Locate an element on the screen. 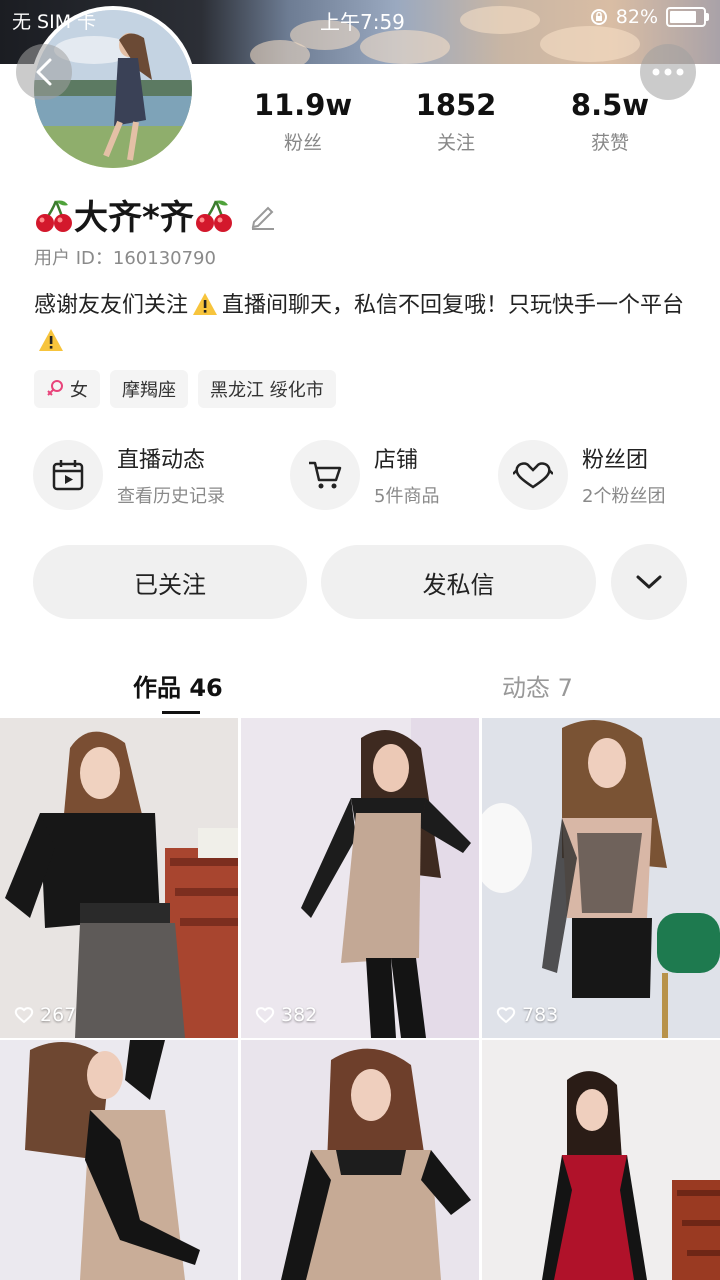 Image resolution: width=720 pixels, height=1280 pixels. battery-icon is located at coordinates (687, 17).